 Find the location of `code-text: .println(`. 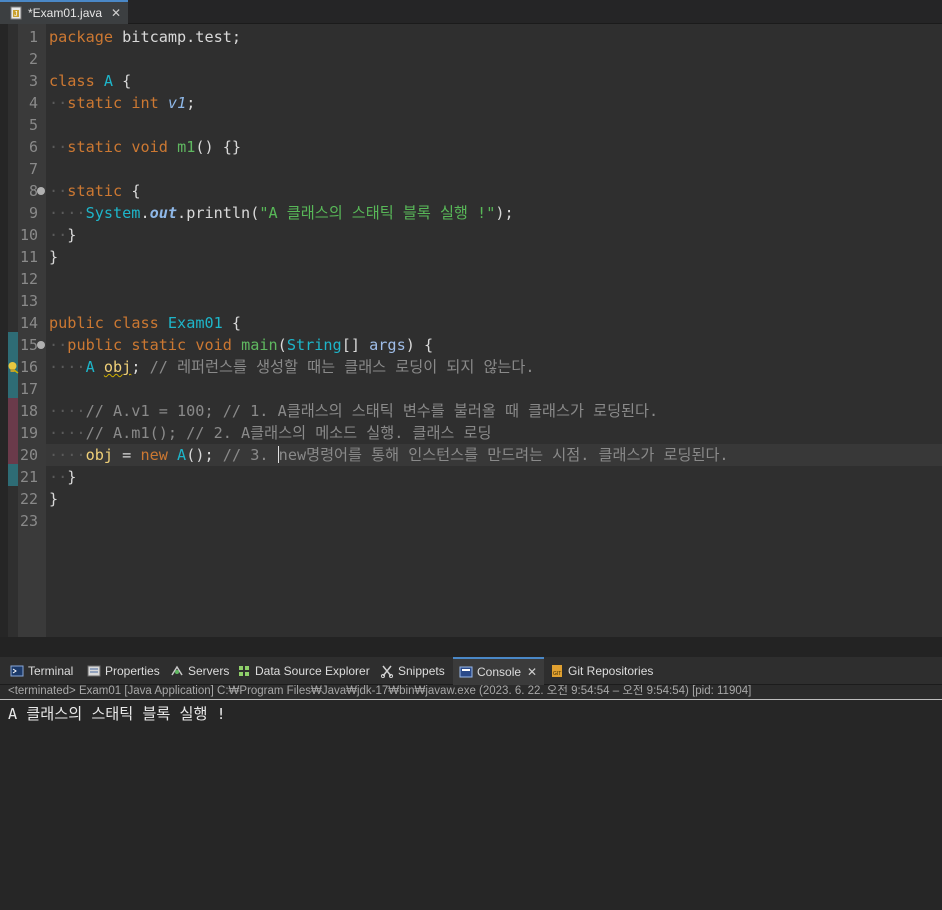

code-text: .println( is located at coordinates (218, 213).